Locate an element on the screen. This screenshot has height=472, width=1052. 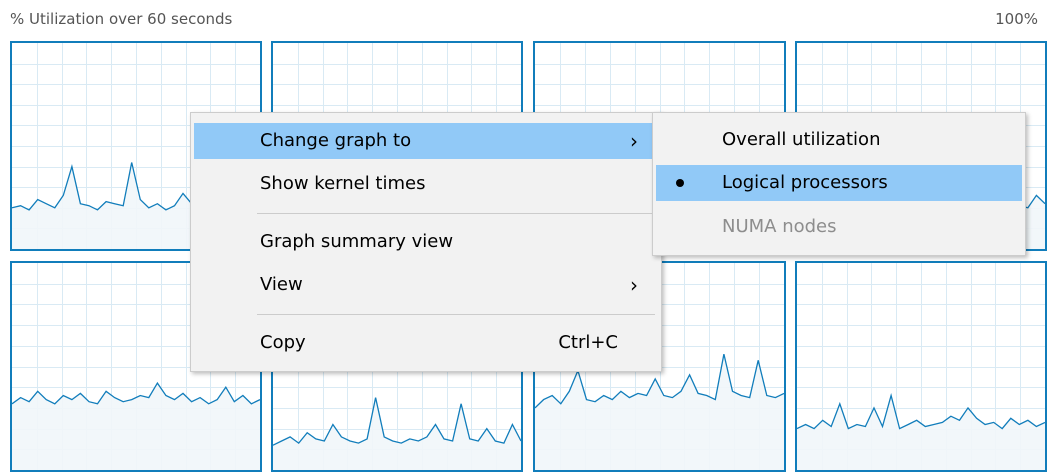
submenu-item-label: NUMA nodes is located at coordinates (779, 226).